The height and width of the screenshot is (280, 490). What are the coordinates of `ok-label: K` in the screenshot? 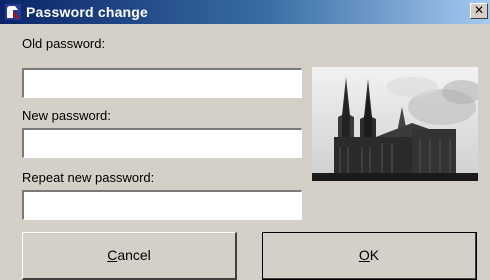 It's located at (374, 255).